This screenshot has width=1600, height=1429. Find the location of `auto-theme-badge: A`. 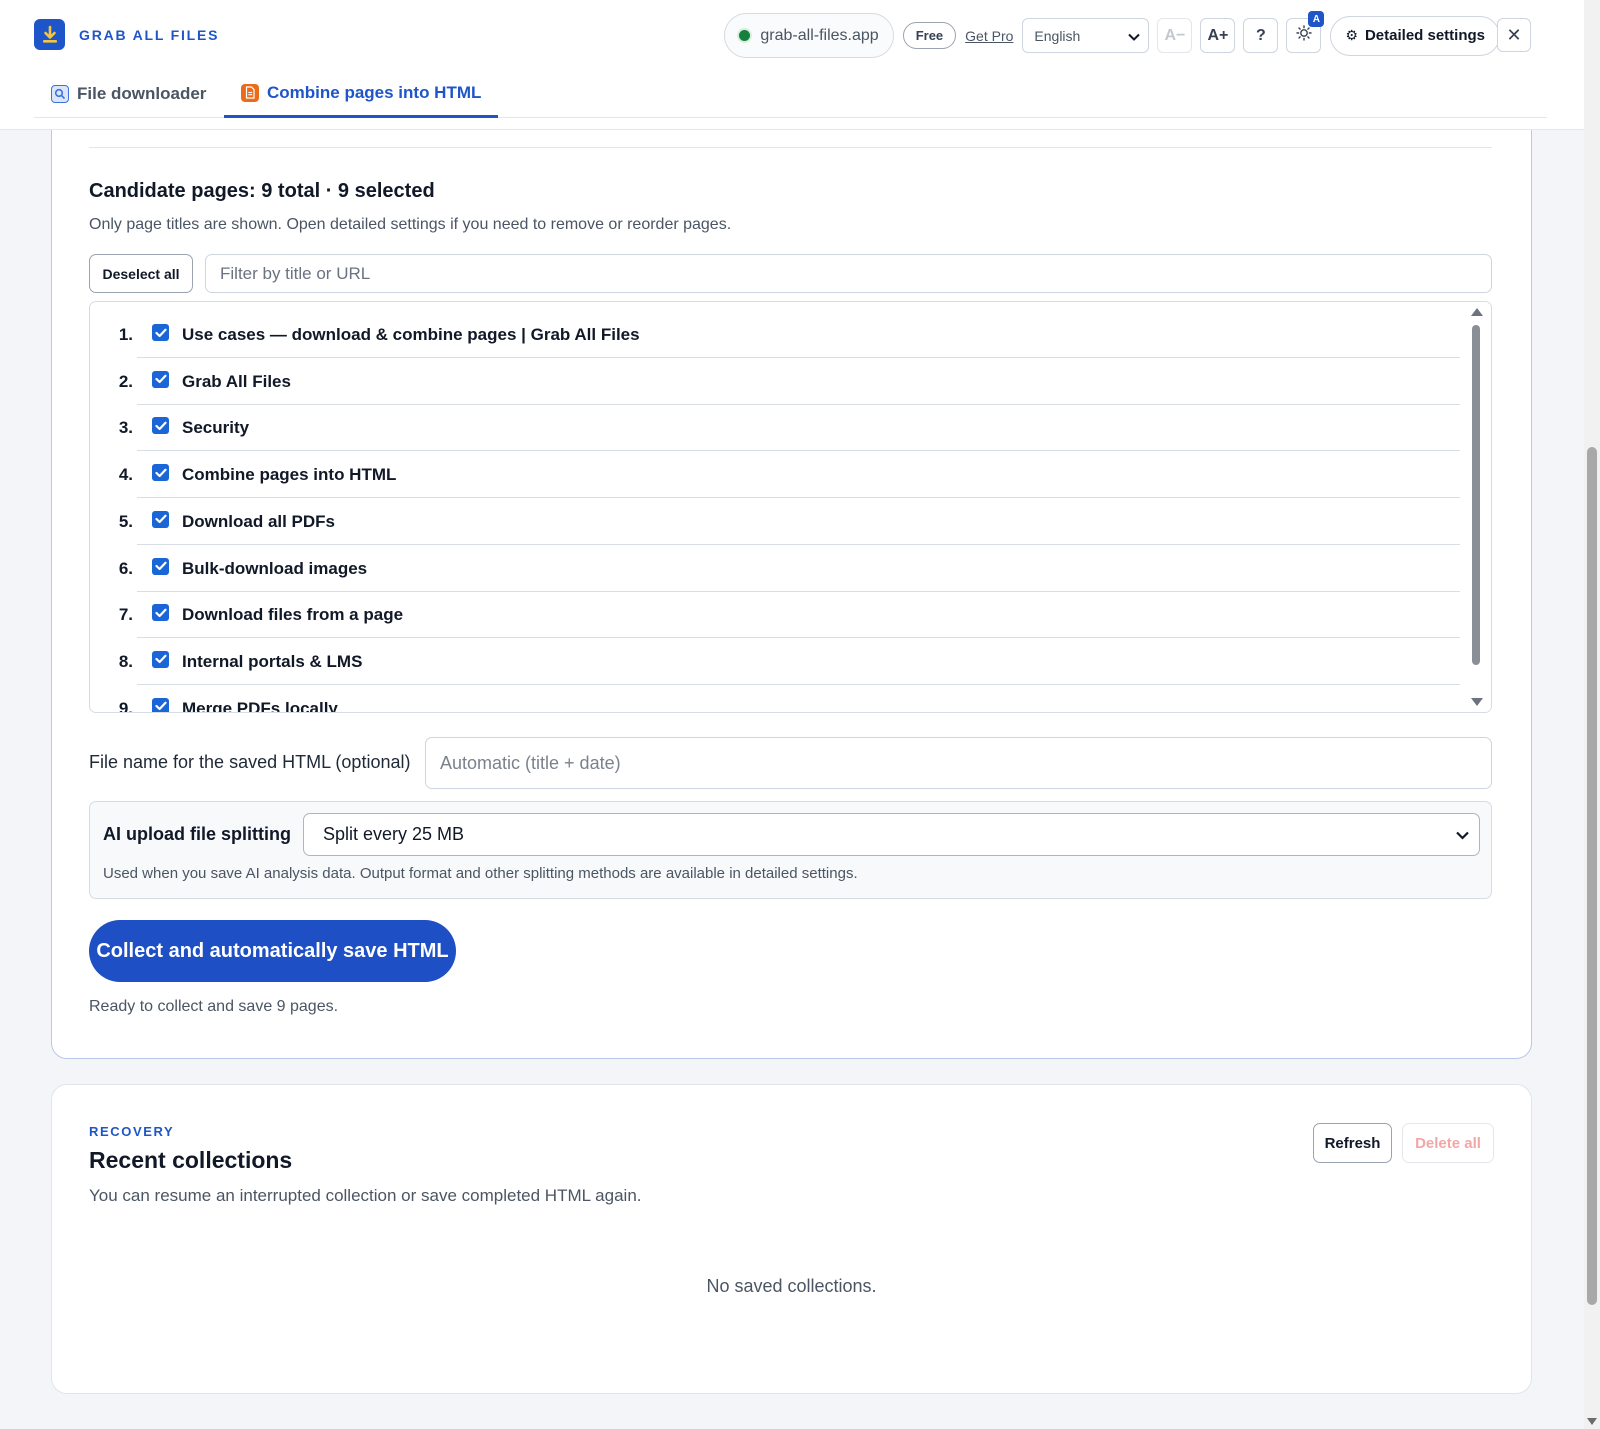

auto-theme-badge: A is located at coordinates (1316, 19).